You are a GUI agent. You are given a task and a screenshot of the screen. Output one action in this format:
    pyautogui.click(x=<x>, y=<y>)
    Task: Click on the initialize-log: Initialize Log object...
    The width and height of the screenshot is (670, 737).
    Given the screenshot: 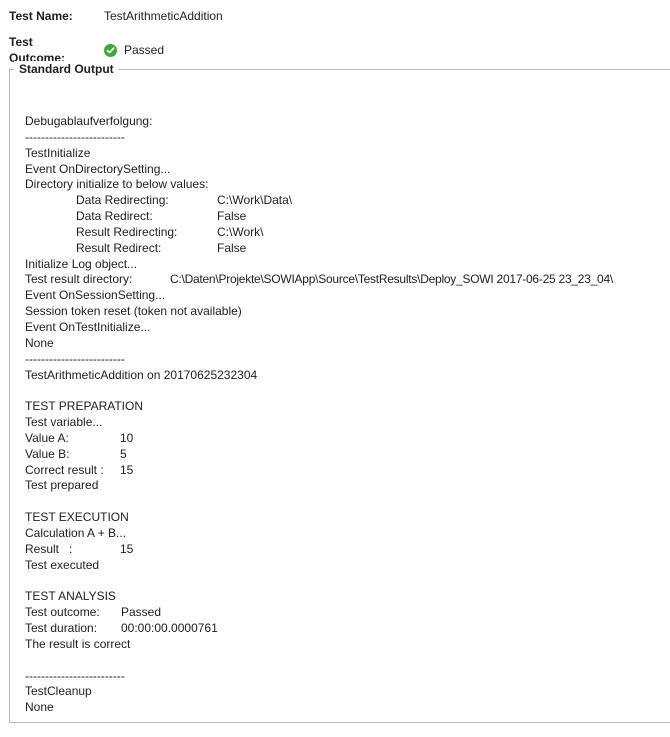 What is the action you would take?
    pyautogui.click(x=81, y=263)
    